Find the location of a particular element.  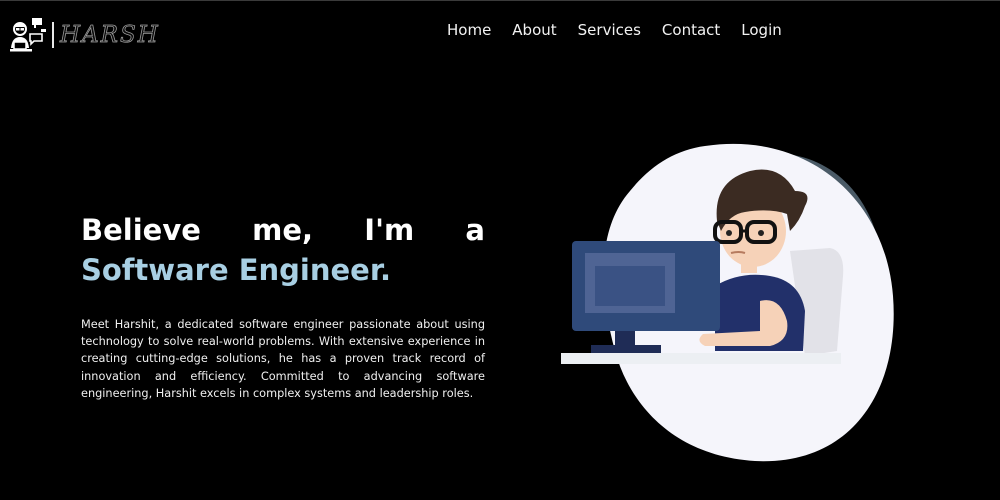

site-logo: HARSH is located at coordinates (84, 35).